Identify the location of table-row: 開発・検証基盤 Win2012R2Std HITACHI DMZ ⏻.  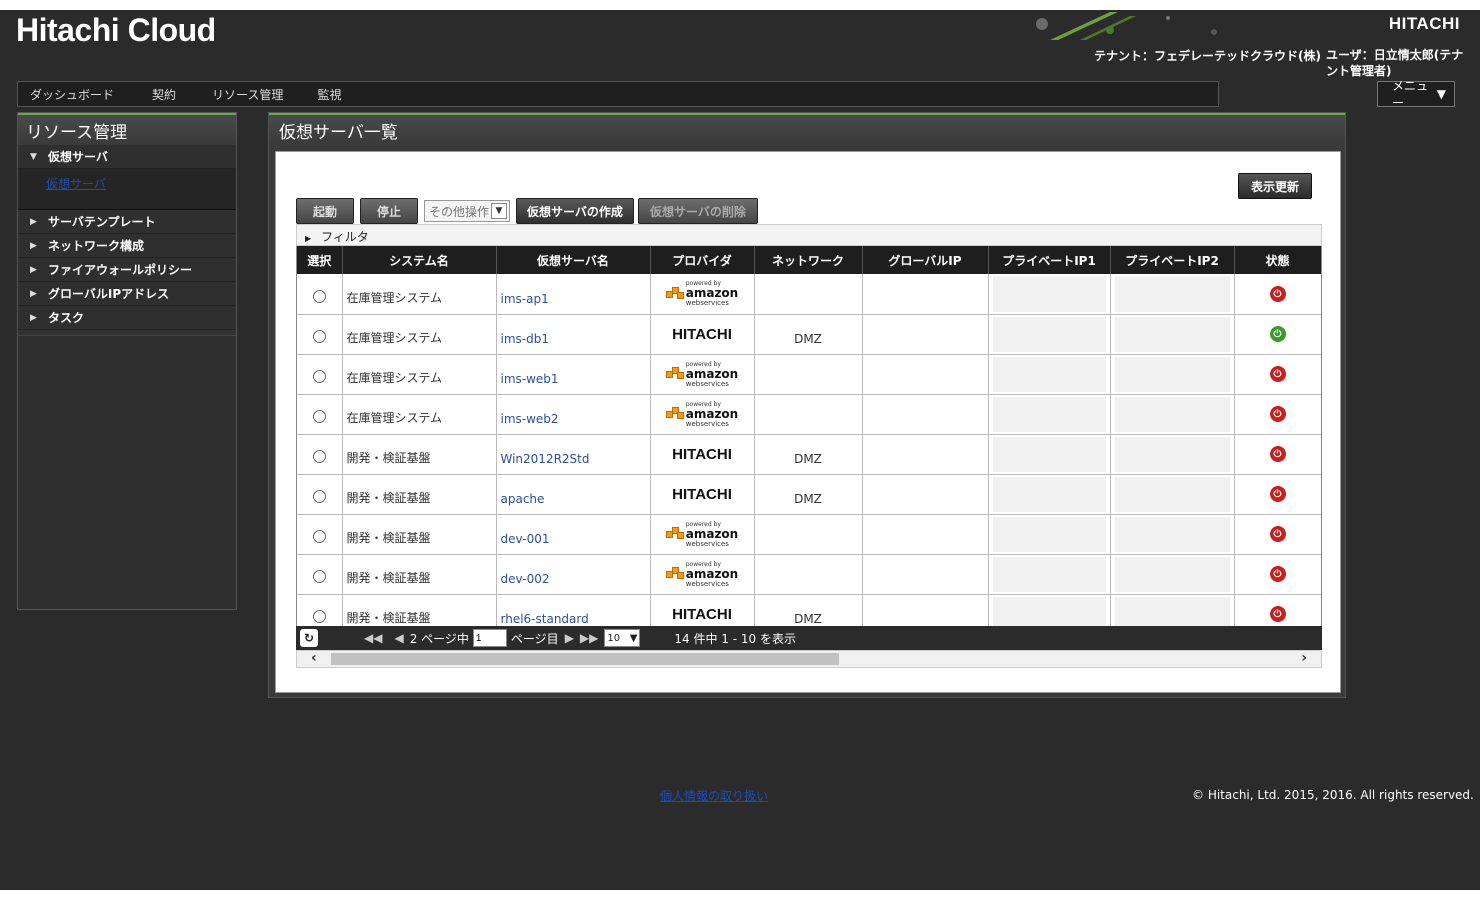
(809, 454).